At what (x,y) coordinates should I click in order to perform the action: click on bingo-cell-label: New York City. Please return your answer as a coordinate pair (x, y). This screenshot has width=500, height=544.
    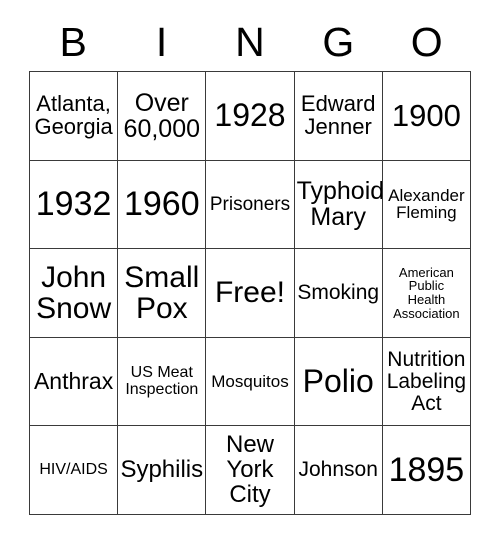
    Looking at the image, I should click on (249, 469).